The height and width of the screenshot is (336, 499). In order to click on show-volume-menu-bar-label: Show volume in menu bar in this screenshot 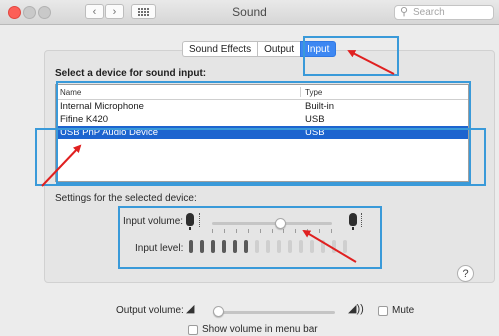, I will do `click(260, 329)`.